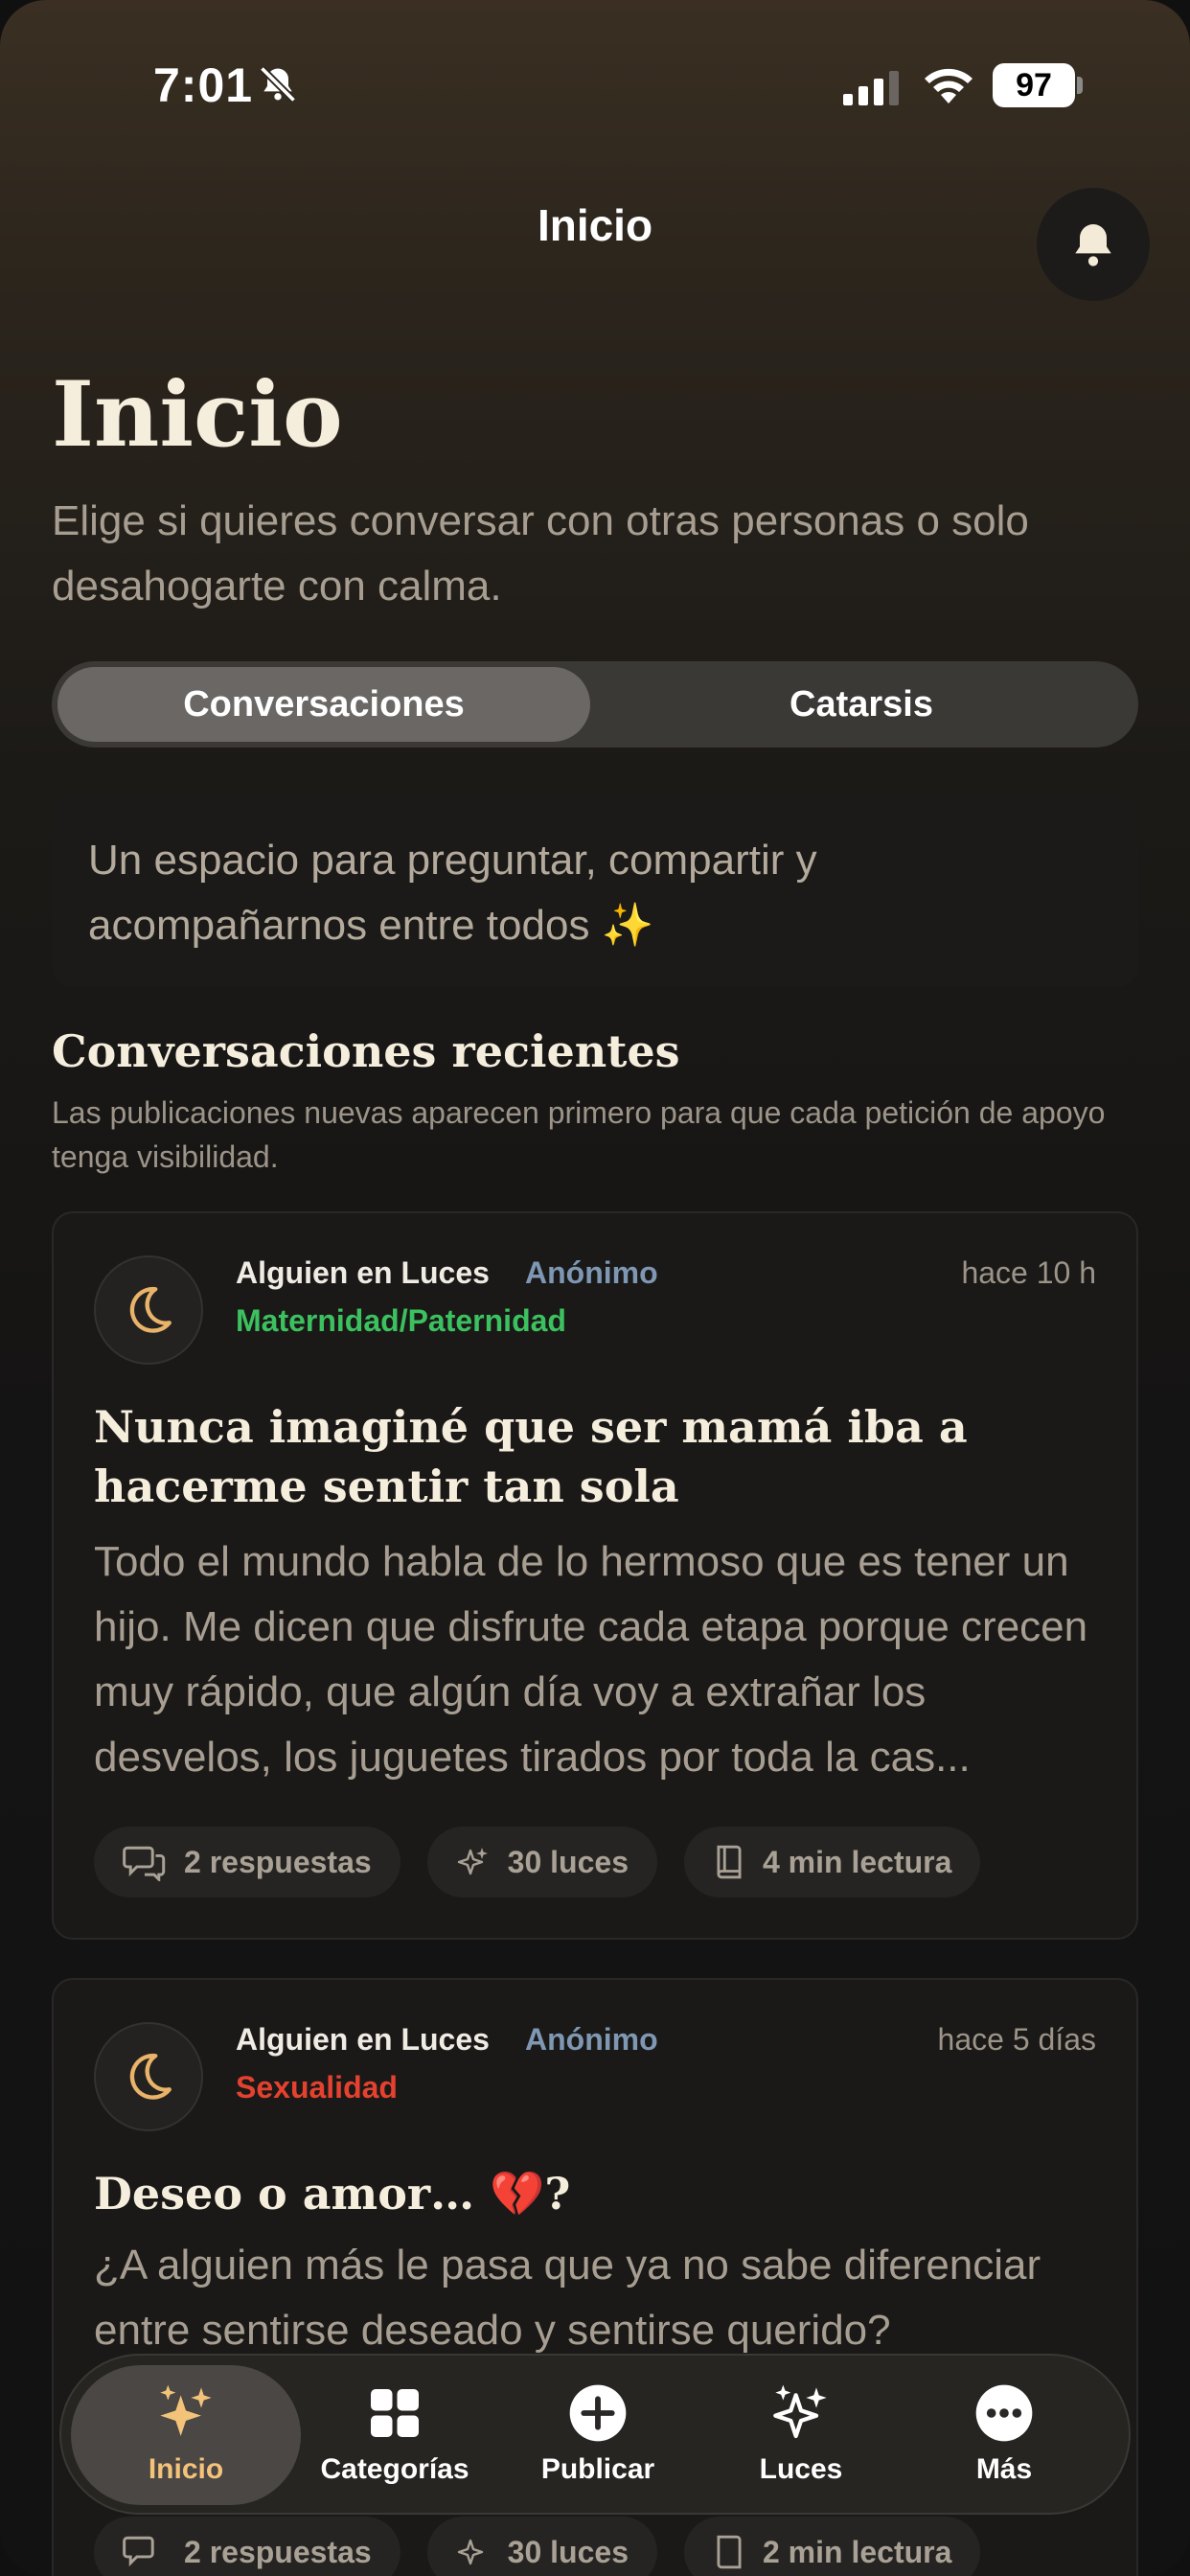 This screenshot has width=1190, height=2576. What do you see at coordinates (1004, 2413) in the screenshot?
I see `more-icon` at bounding box center [1004, 2413].